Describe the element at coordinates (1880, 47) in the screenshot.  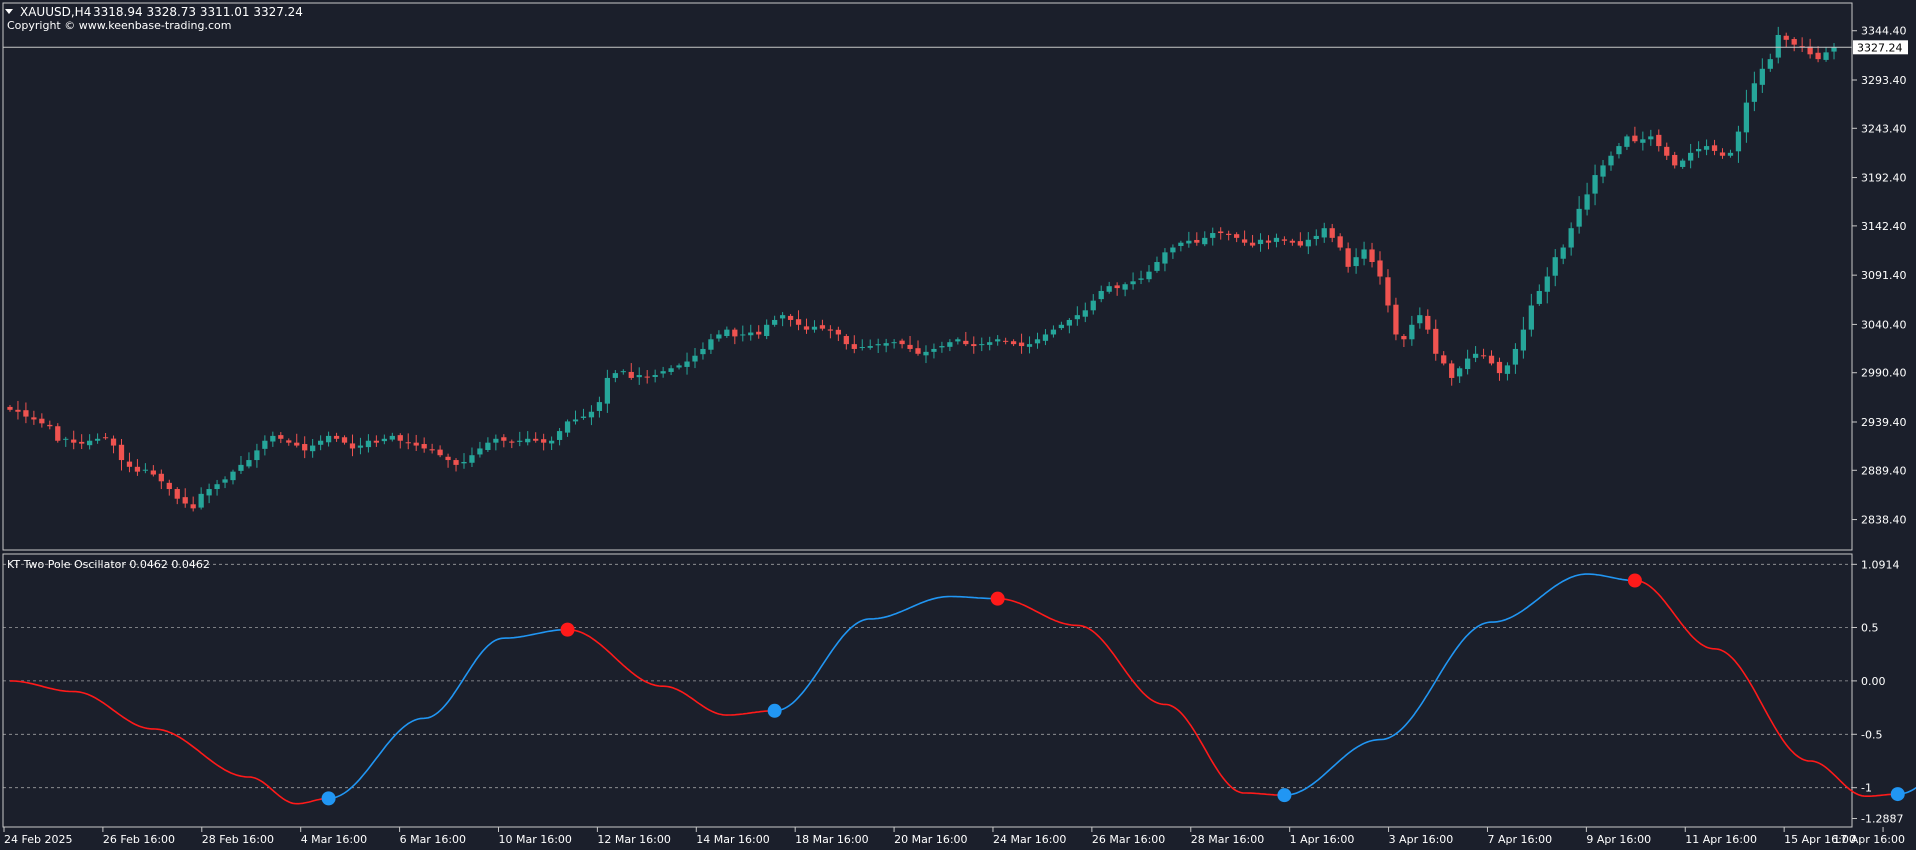
I see `current-price-label: 3327.24` at that location.